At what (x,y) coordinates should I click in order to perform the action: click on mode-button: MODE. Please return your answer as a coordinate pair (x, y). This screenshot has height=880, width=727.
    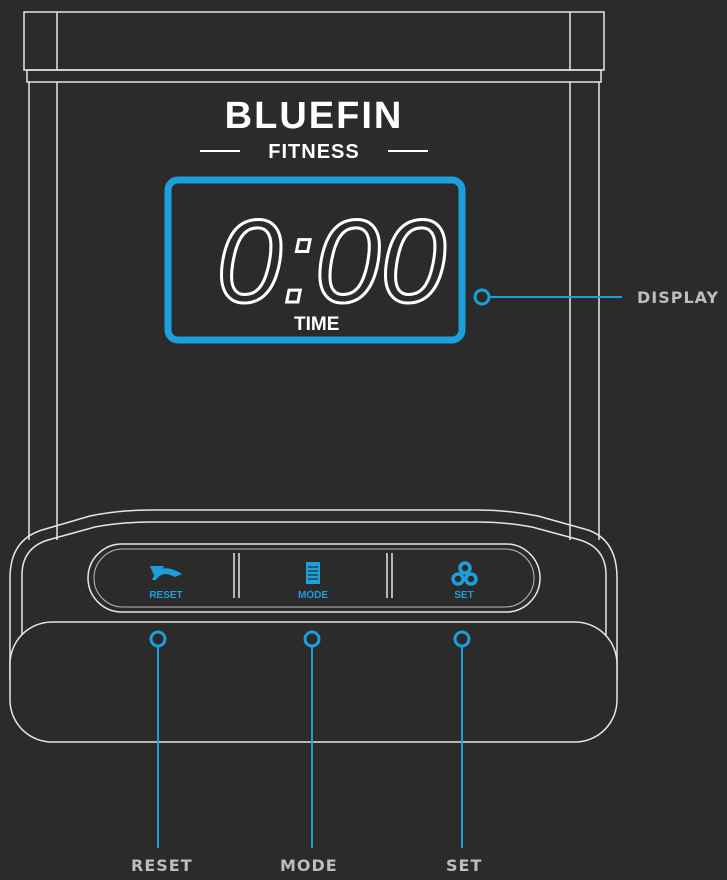
    Looking at the image, I should click on (313, 581).